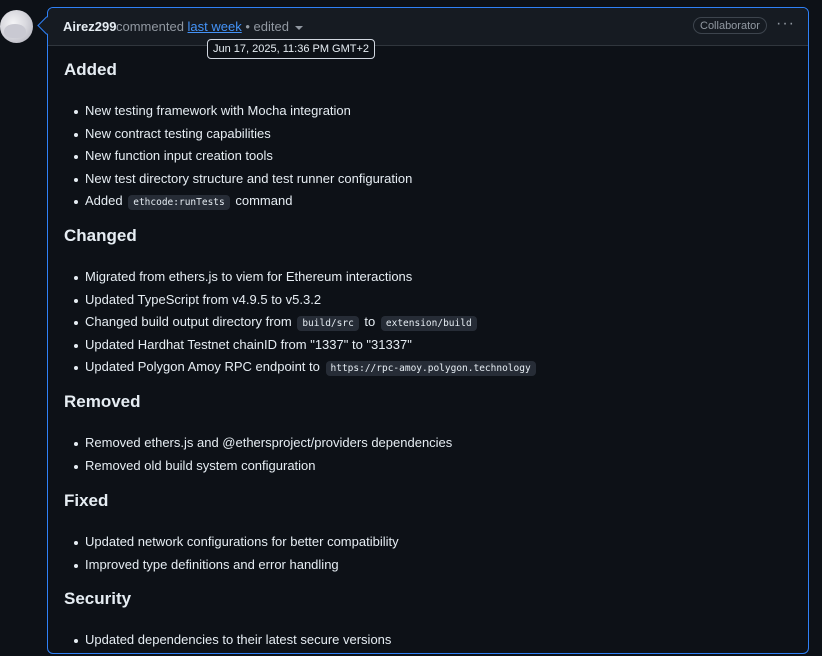 This screenshot has height=656, width=822. I want to click on edited-dropdown: • edited, so click(274, 26).